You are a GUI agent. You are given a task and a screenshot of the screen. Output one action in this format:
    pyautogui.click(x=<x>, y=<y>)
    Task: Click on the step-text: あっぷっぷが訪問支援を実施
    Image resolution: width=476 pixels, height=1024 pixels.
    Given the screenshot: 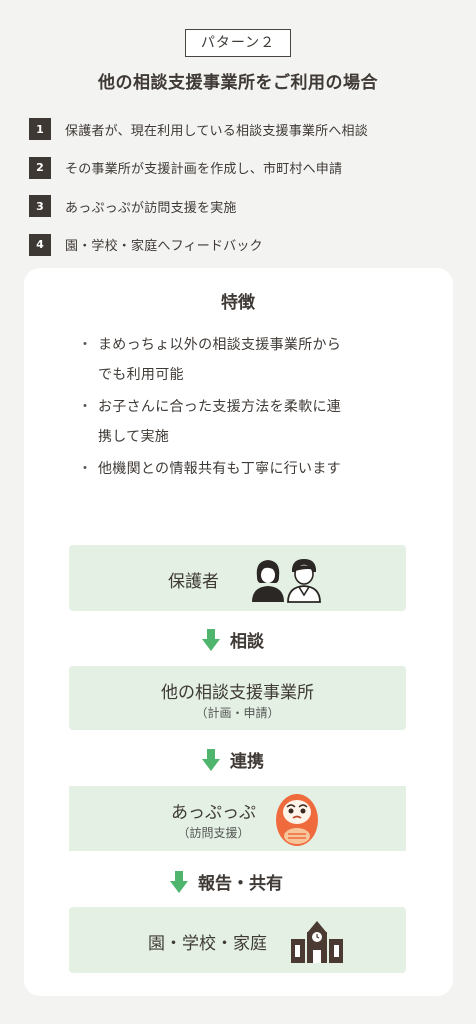 What is the action you would take?
    pyautogui.click(x=151, y=208)
    